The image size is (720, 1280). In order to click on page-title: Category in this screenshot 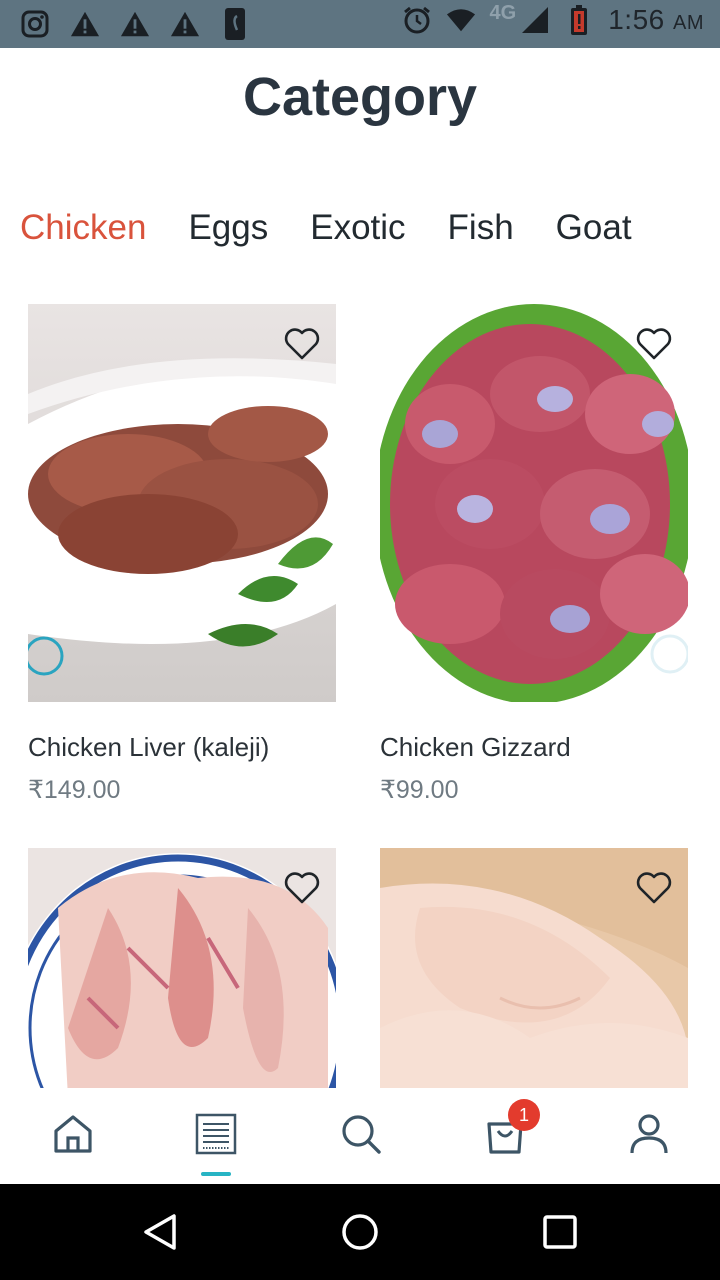, I will do `click(360, 97)`.